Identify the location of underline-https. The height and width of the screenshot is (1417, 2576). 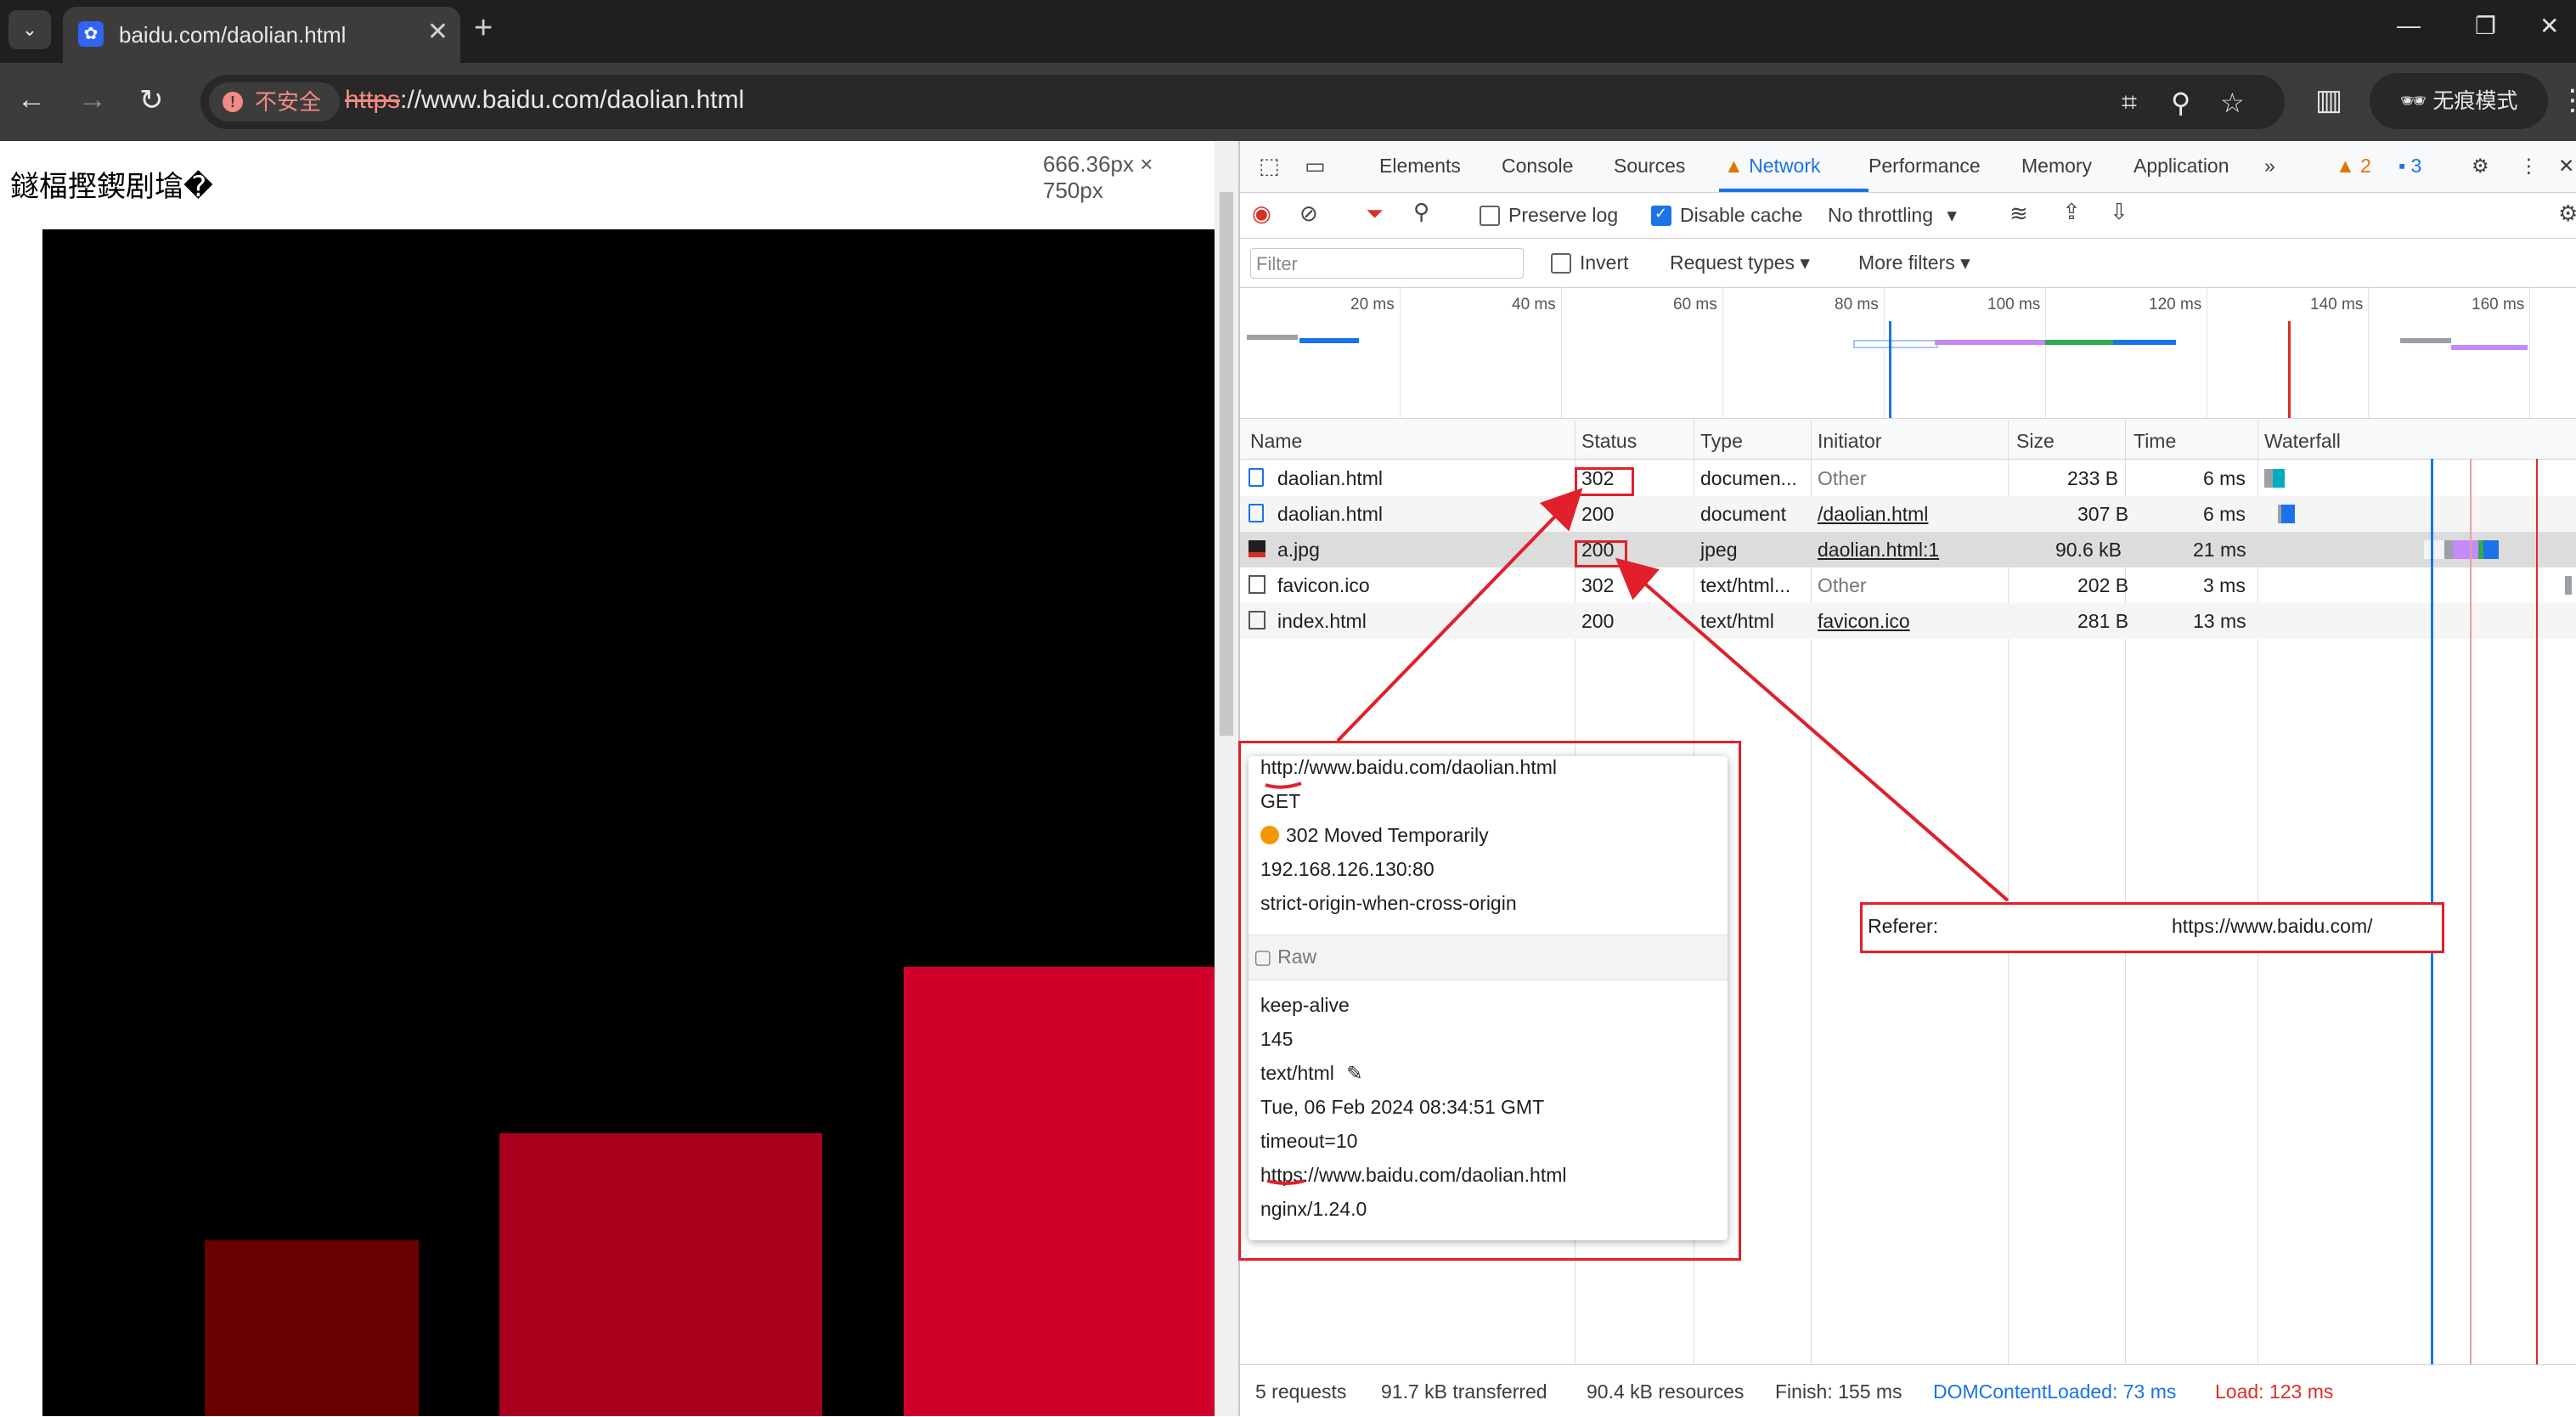
(1285, 1182).